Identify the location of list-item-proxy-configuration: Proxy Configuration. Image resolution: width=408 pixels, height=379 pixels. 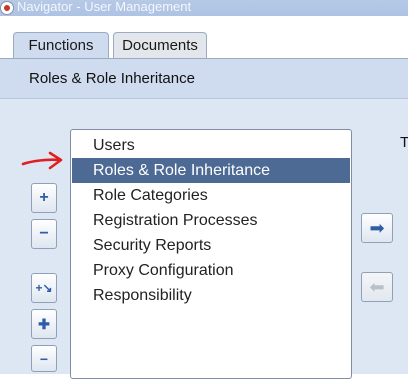
(211, 270).